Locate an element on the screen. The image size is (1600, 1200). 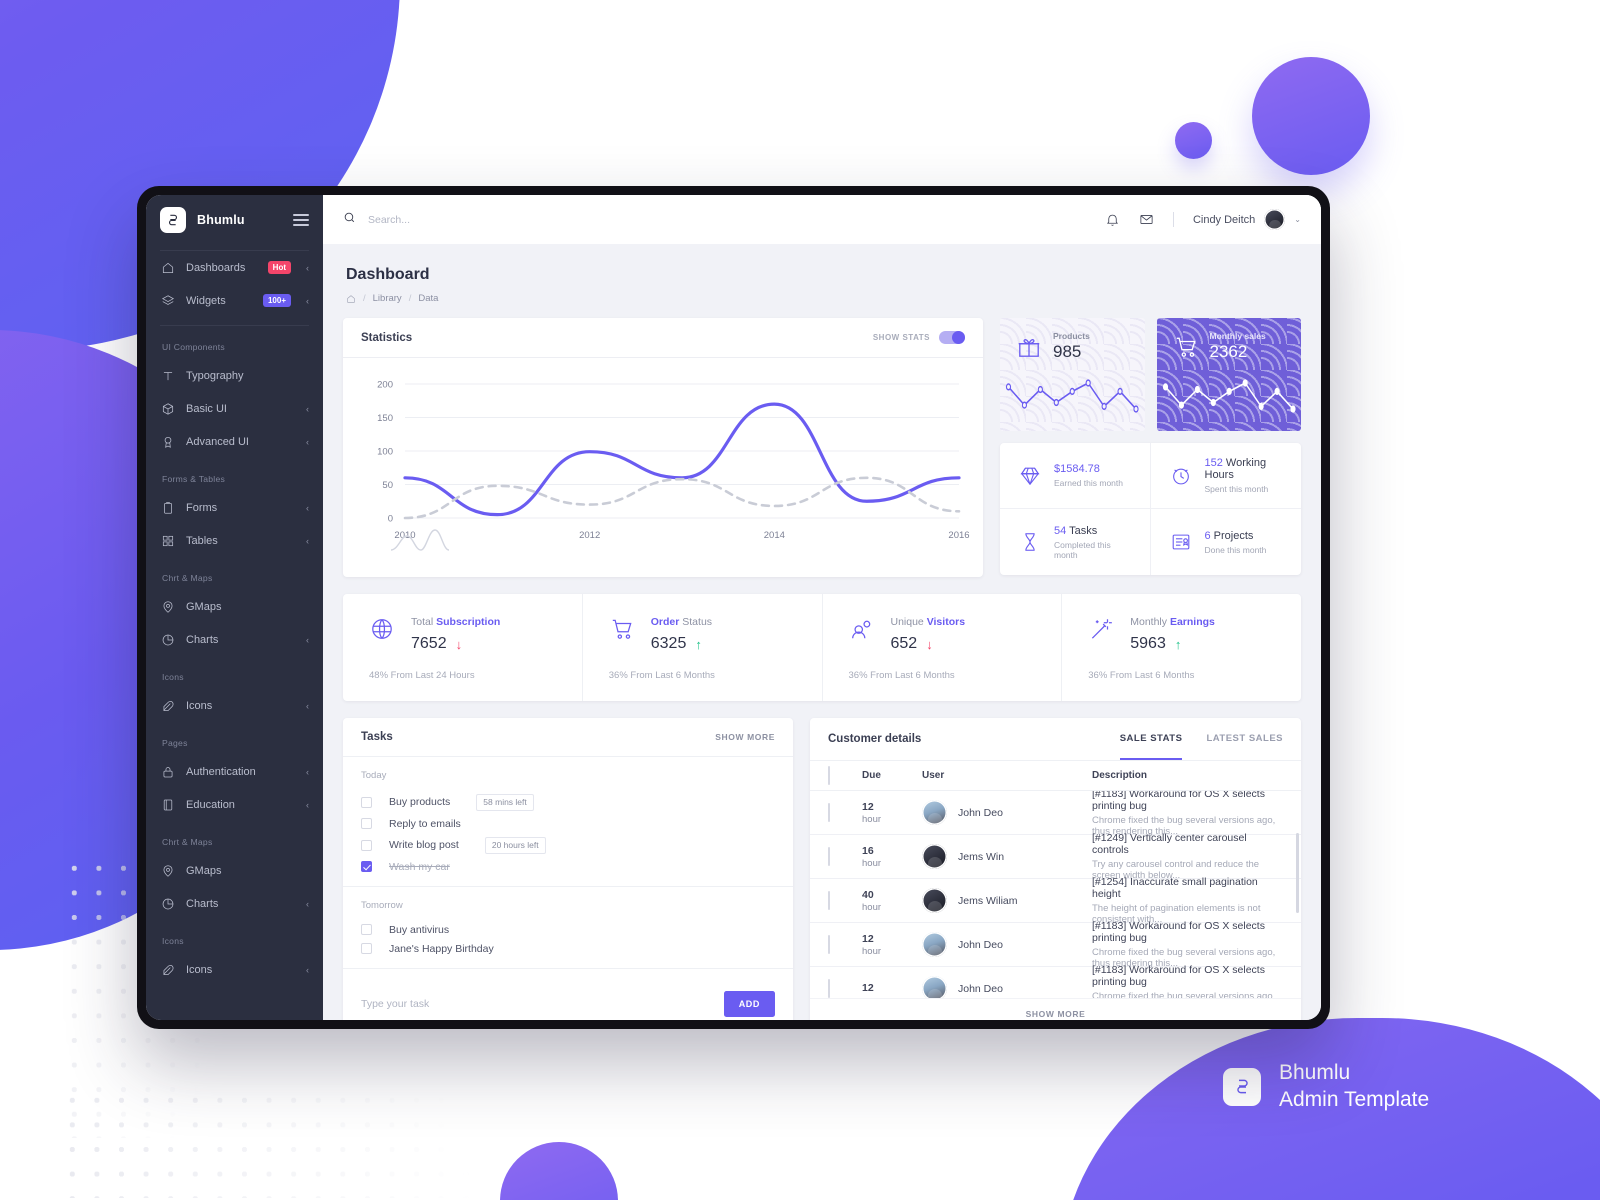
sidebar-toggle-icon is located at coordinates (301, 219).